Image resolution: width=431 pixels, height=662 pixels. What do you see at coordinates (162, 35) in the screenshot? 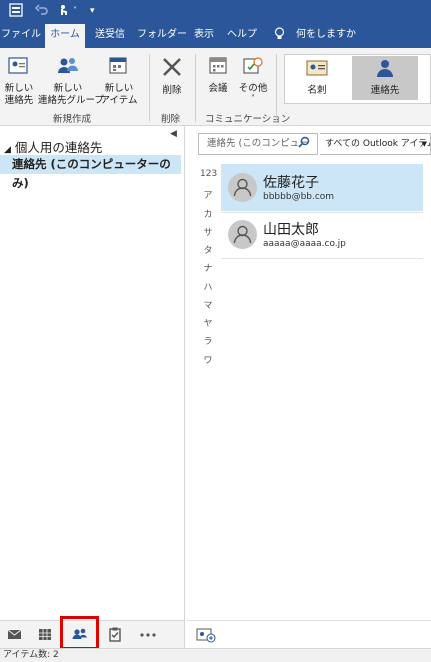
I see `tab-folder: フォルダー` at bounding box center [162, 35].